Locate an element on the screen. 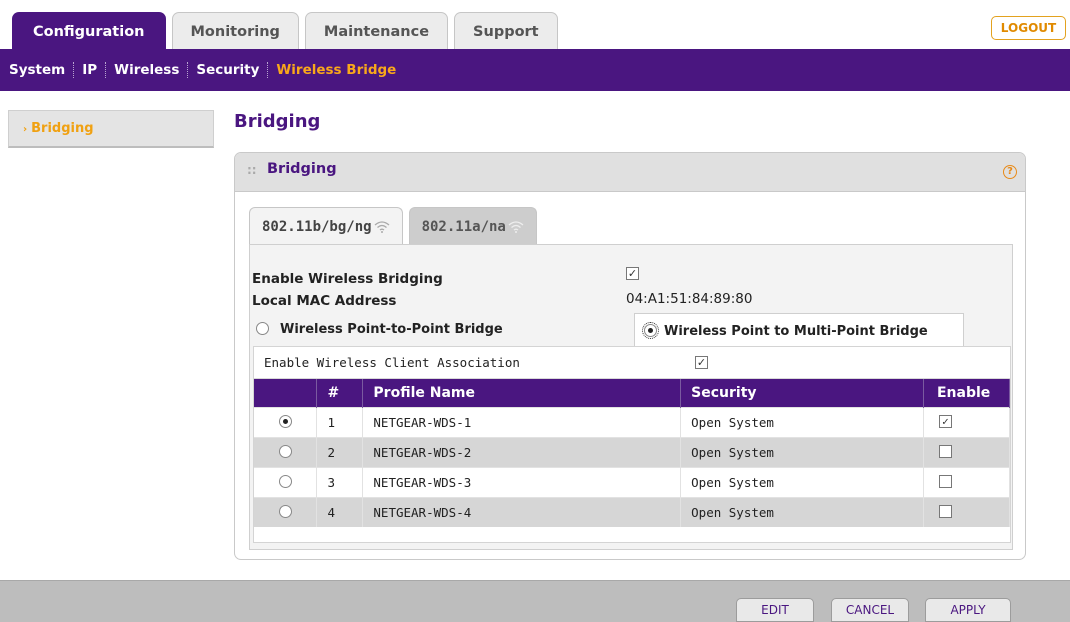 The width and height of the screenshot is (1070, 622). table-row: 2 NETGEAR-WDS-2 Open System is located at coordinates (632, 451).